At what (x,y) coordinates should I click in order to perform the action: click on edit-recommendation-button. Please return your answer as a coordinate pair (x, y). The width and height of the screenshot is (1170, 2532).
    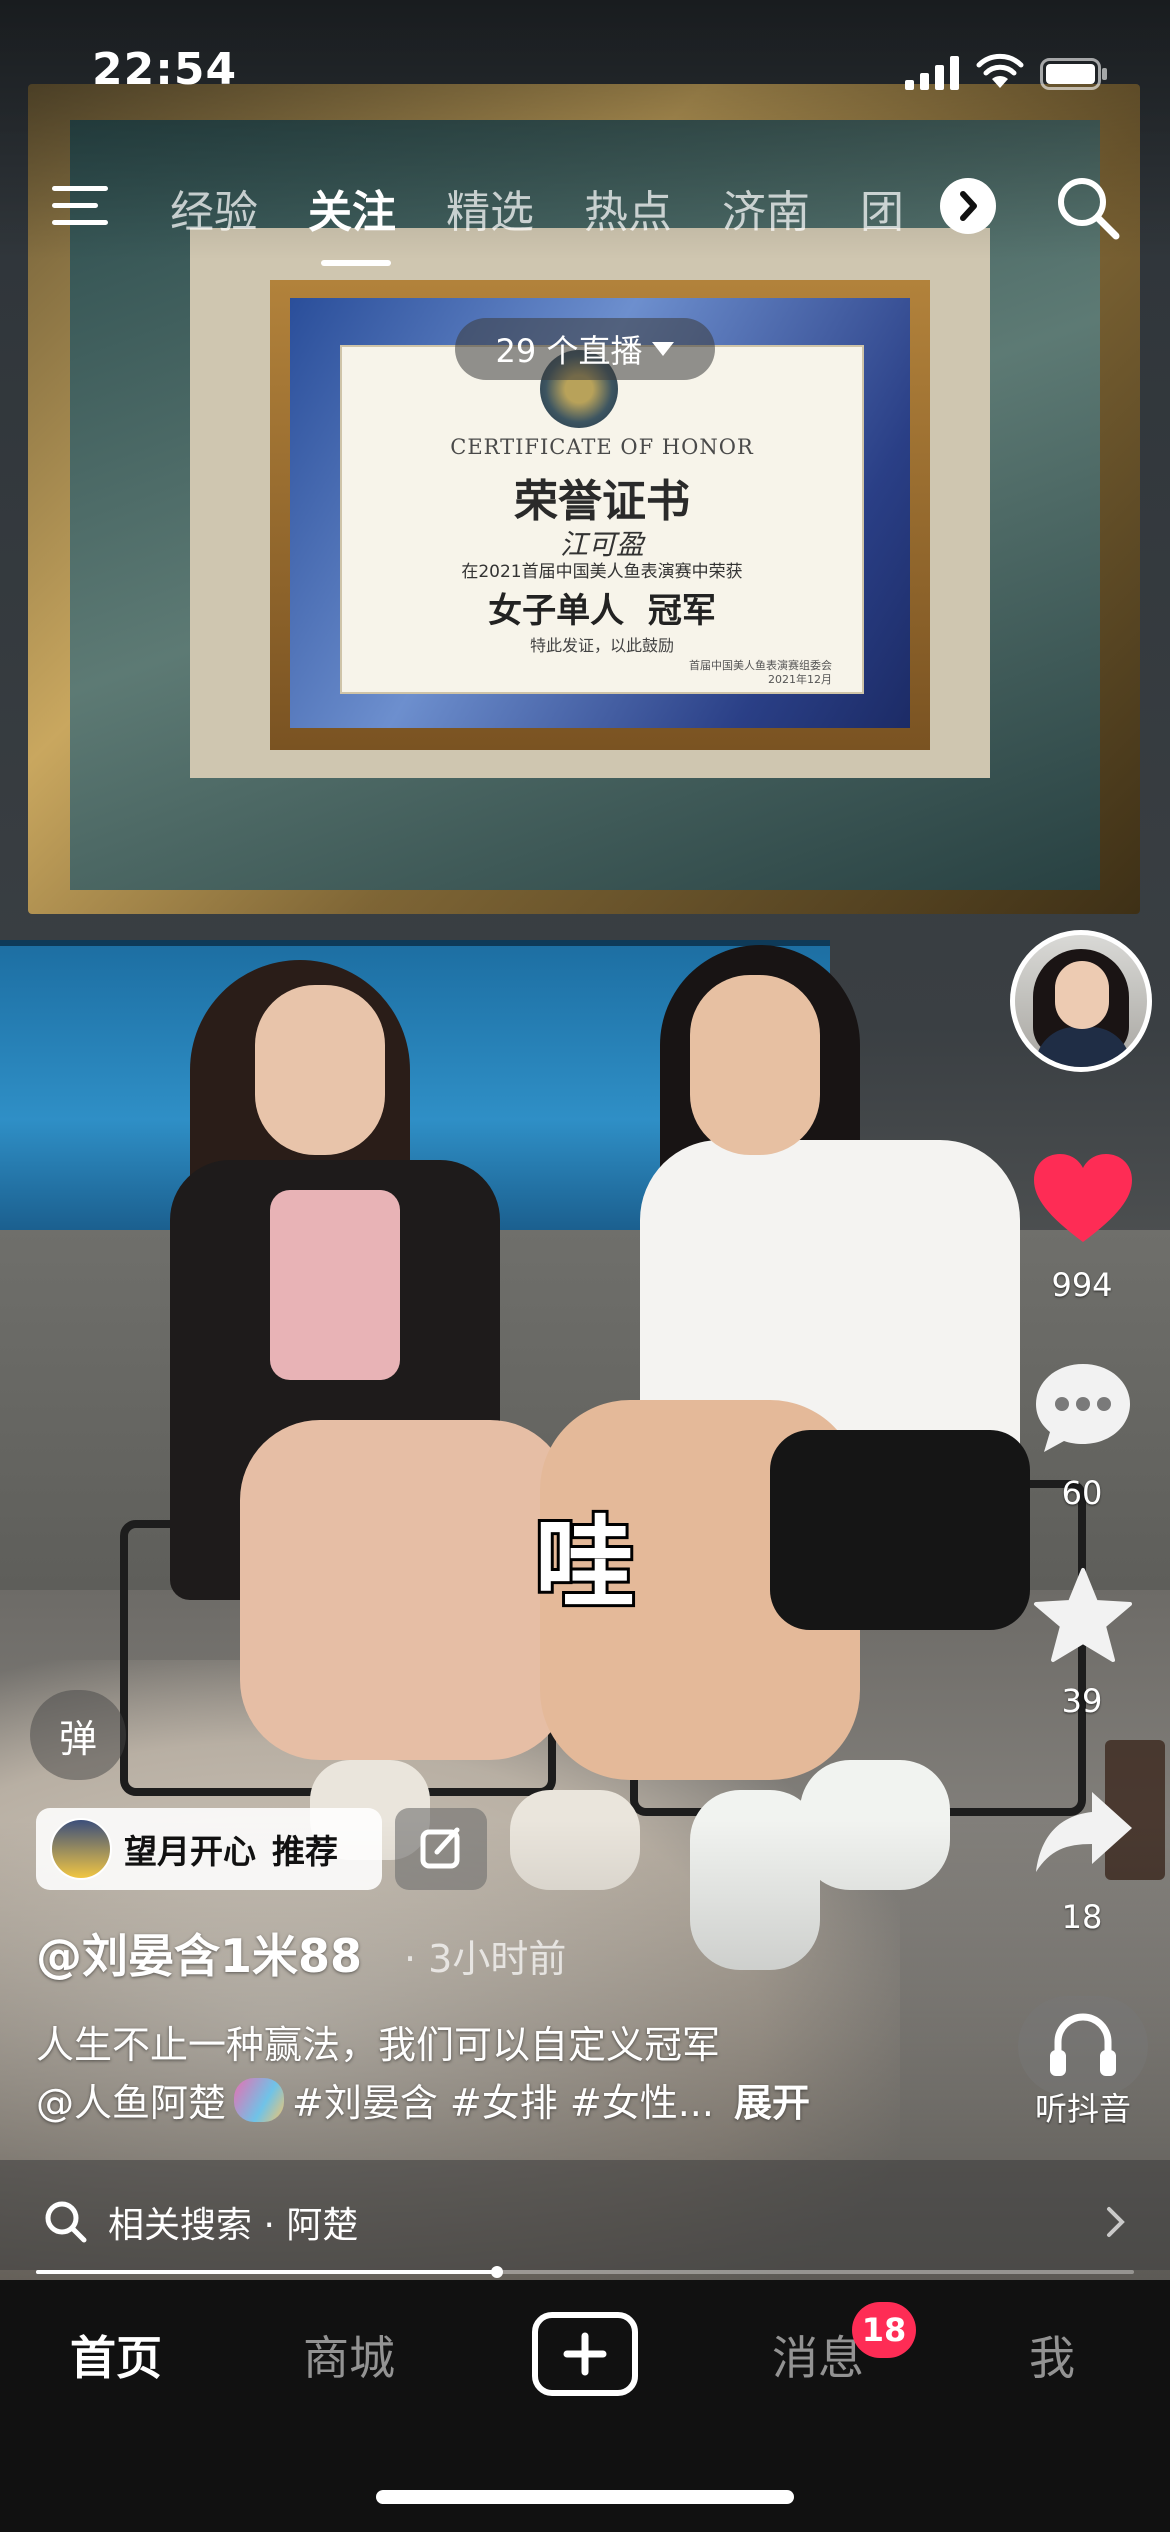
    Looking at the image, I should click on (441, 1849).